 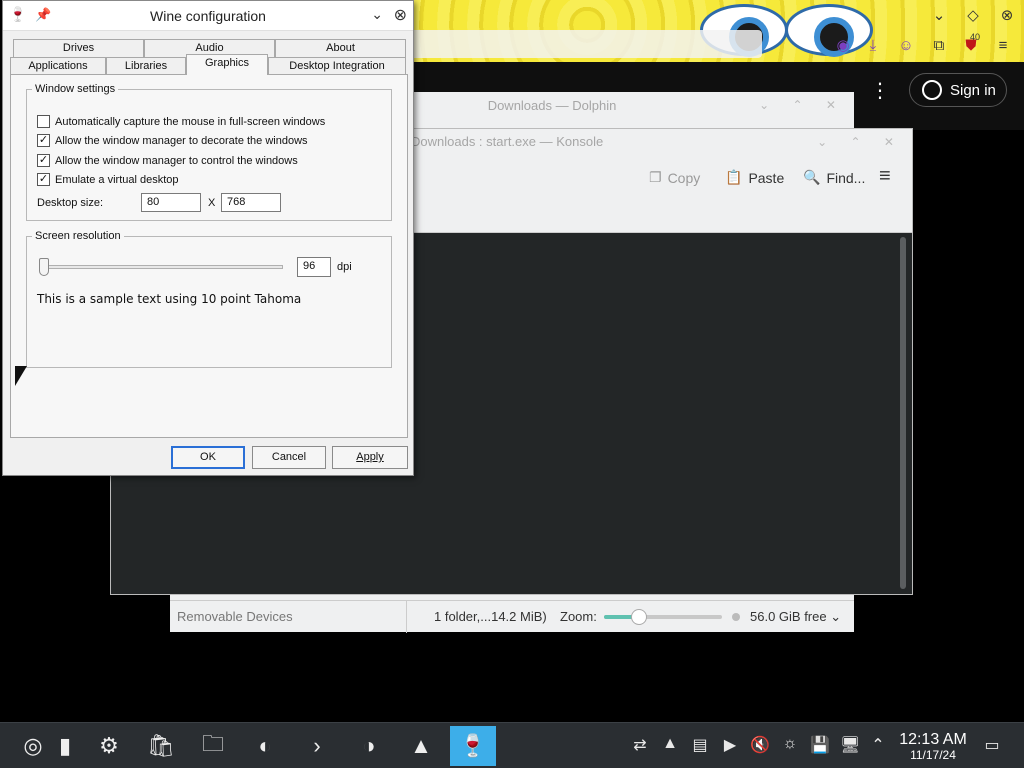 I want to click on search-icon: 🔍, so click(x=812, y=177).